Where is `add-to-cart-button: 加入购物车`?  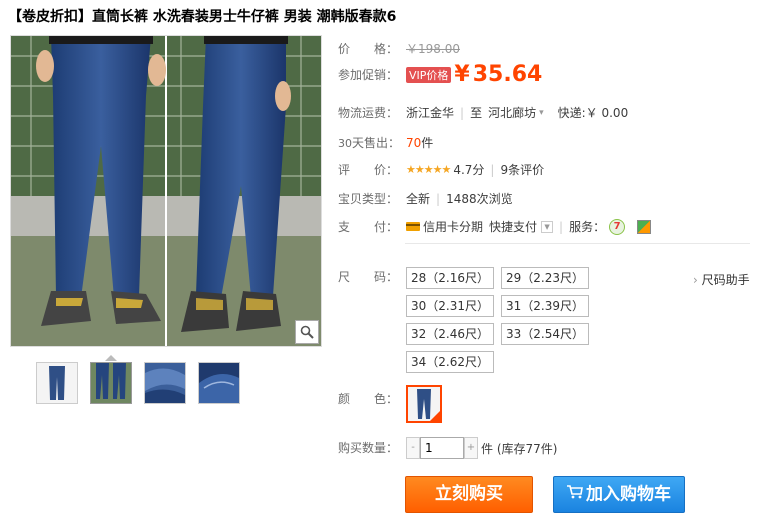 add-to-cart-button: 加入购物车 is located at coordinates (619, 494).